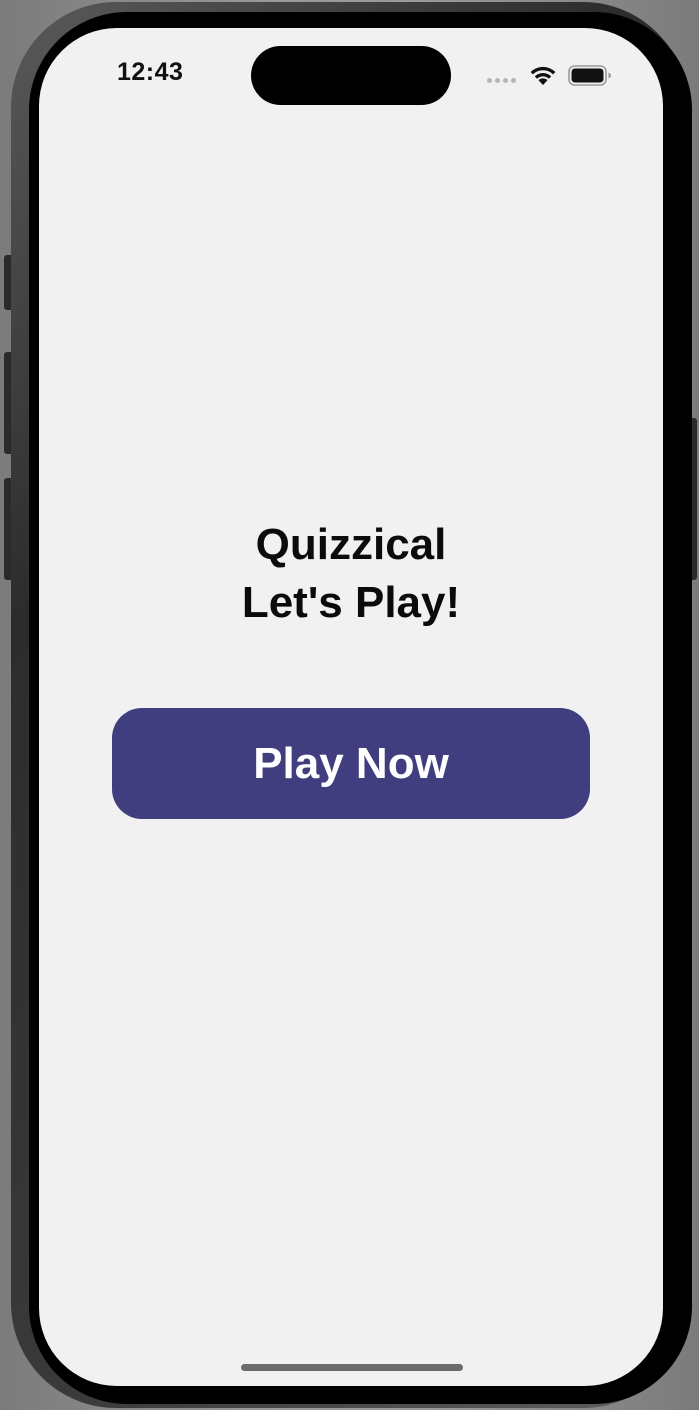 The width and height of the screenshot is (699, 1410). What do you see at coordinates (351, 574) in the screenshot?
I see `title-block: Quizzical Let's Play!` at bounding box center [351, 574].